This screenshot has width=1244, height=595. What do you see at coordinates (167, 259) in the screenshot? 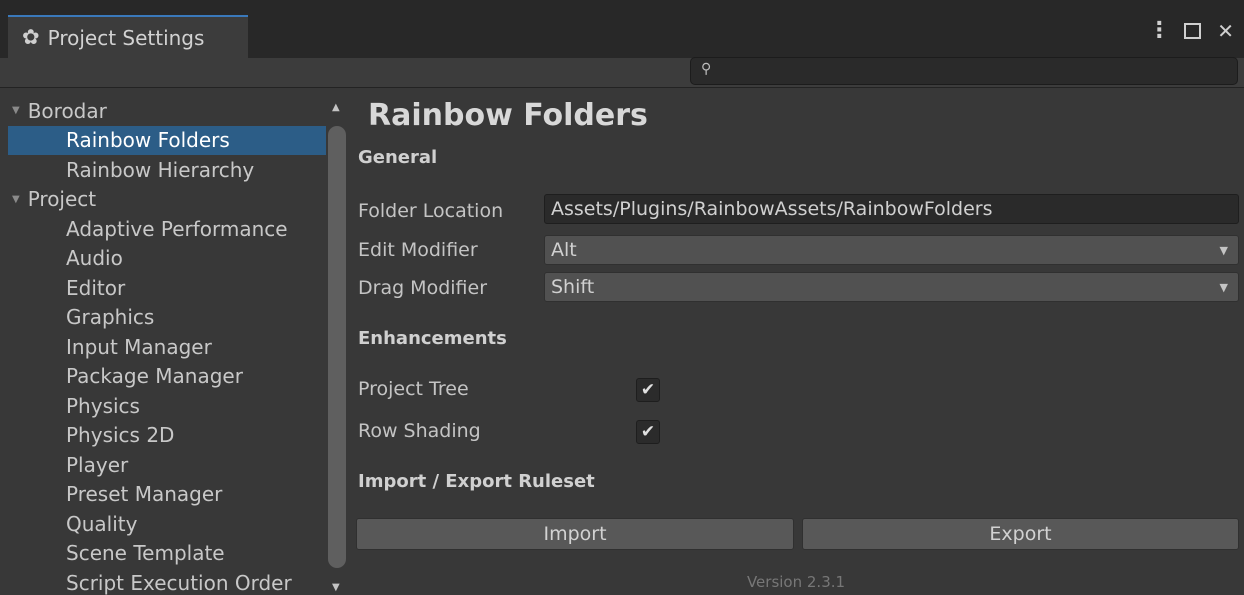
I see `sidebar-item: Audio` at bounding box center [167, 259].